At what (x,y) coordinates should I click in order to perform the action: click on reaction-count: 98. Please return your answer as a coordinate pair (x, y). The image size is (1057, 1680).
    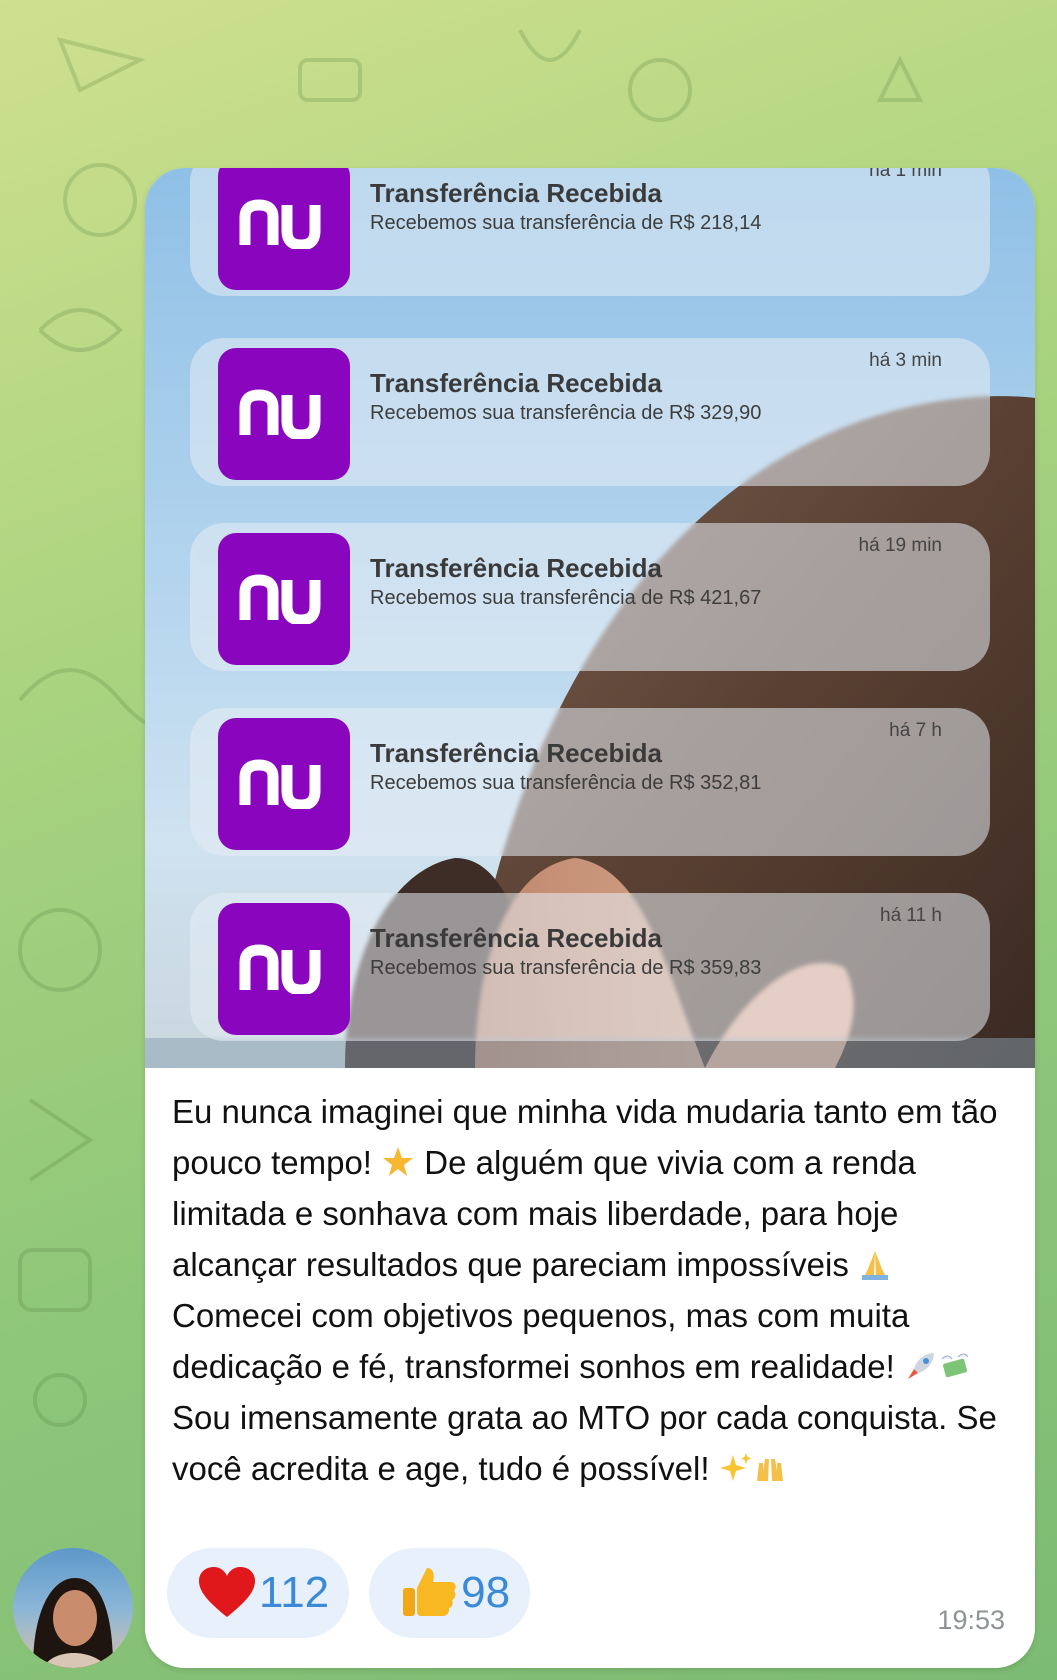
    Looking at the image, I should click on (486, 1592).